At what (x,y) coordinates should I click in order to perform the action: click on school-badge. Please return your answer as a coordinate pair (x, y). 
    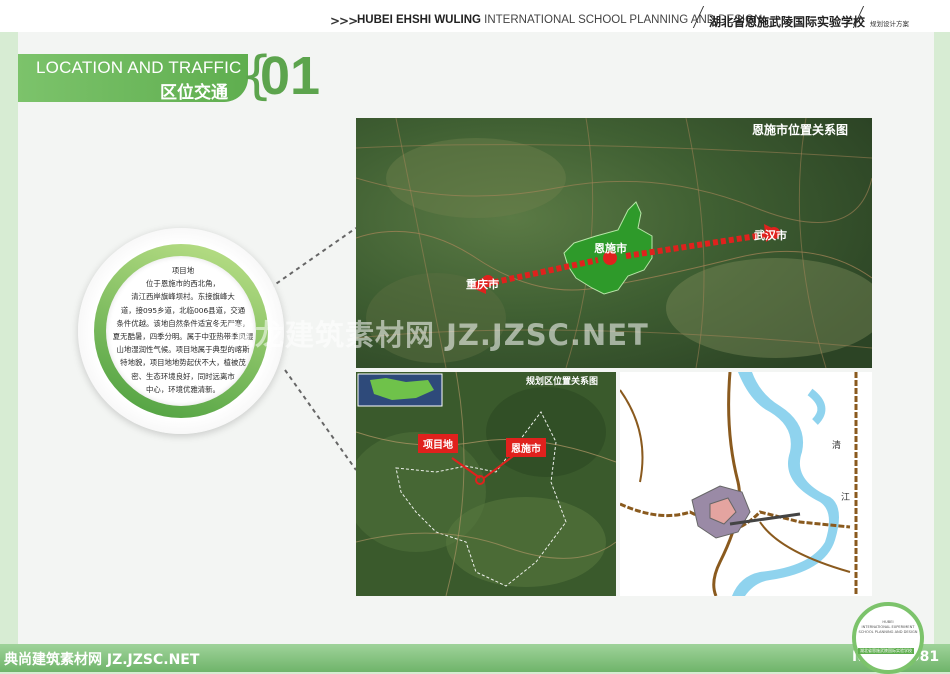
    Looking at the image, I should click on (888, 638).